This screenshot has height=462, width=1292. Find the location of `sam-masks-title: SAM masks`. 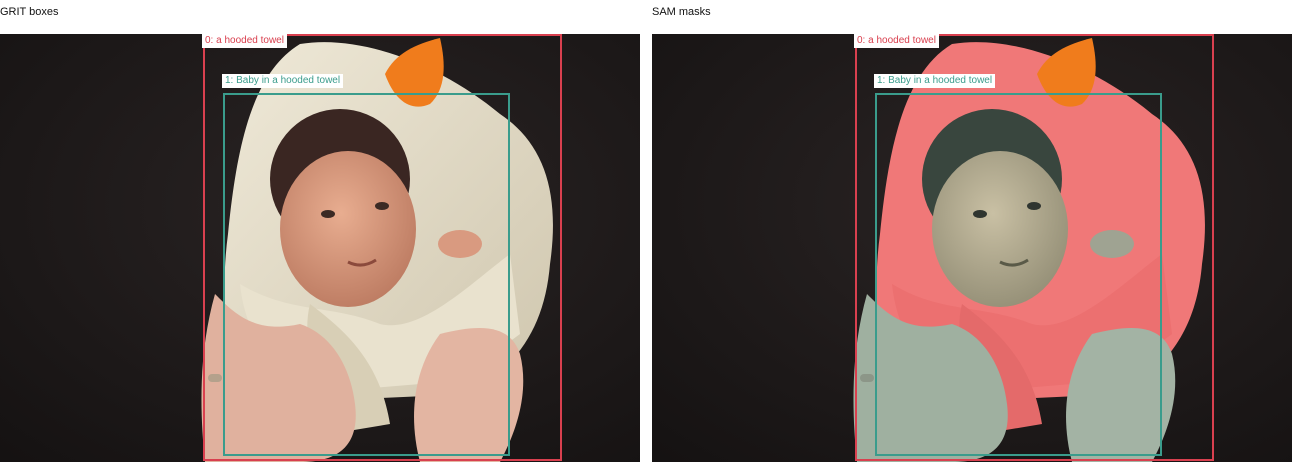

sam-masks-title: SAM masks is located at coordinates (681, 12).